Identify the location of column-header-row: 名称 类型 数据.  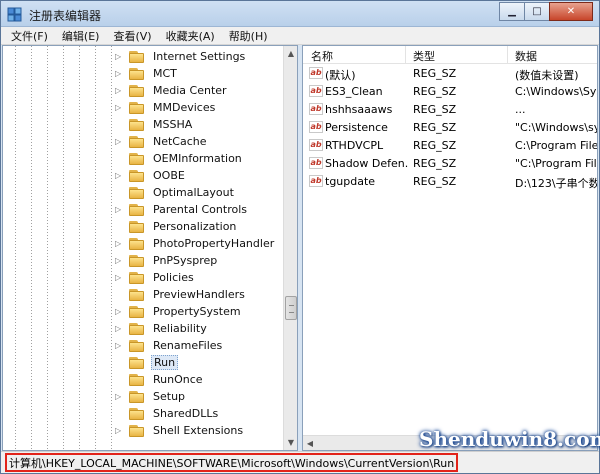
(450, 55).